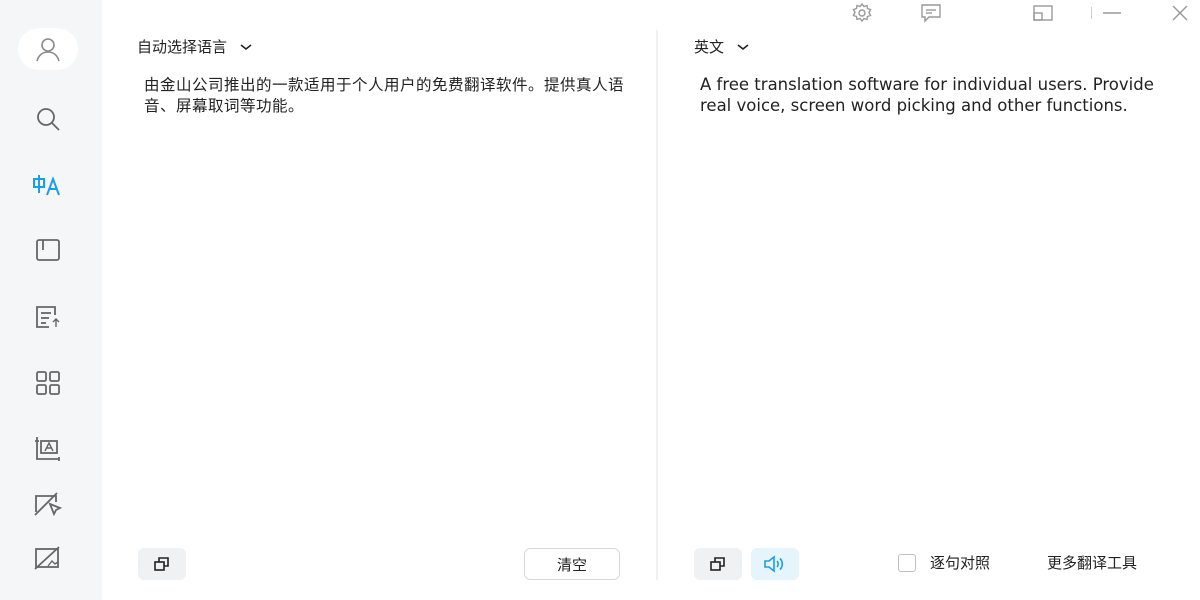  I want to click on doc-translate-icon, so click(48, 317).